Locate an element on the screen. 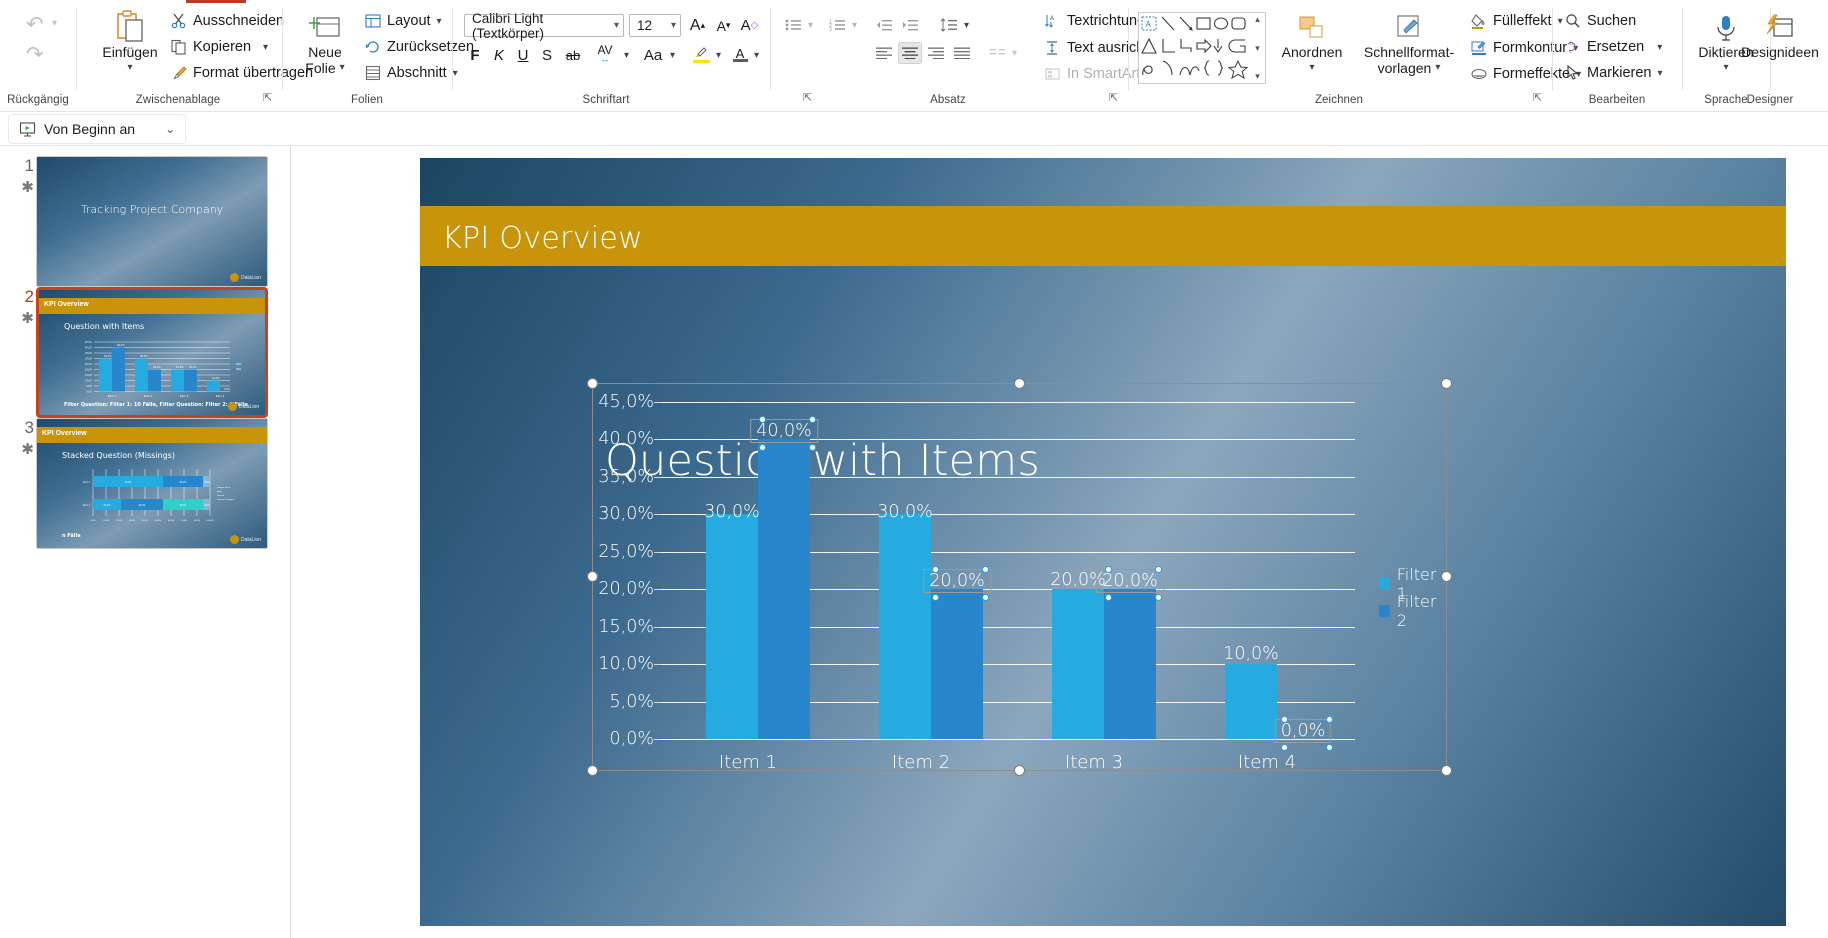 This screenshot has height=938, width=1828. paste-button: Einfügen ▾ is located at coordinates (130, 43).